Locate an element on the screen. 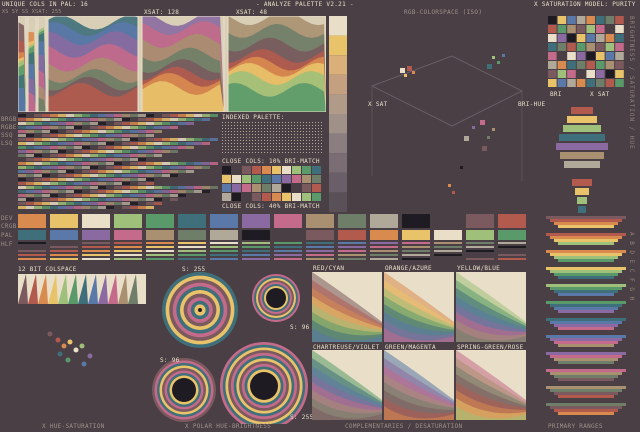  ring-label-s96b: S: 96 is located at coordinates (170, 360).